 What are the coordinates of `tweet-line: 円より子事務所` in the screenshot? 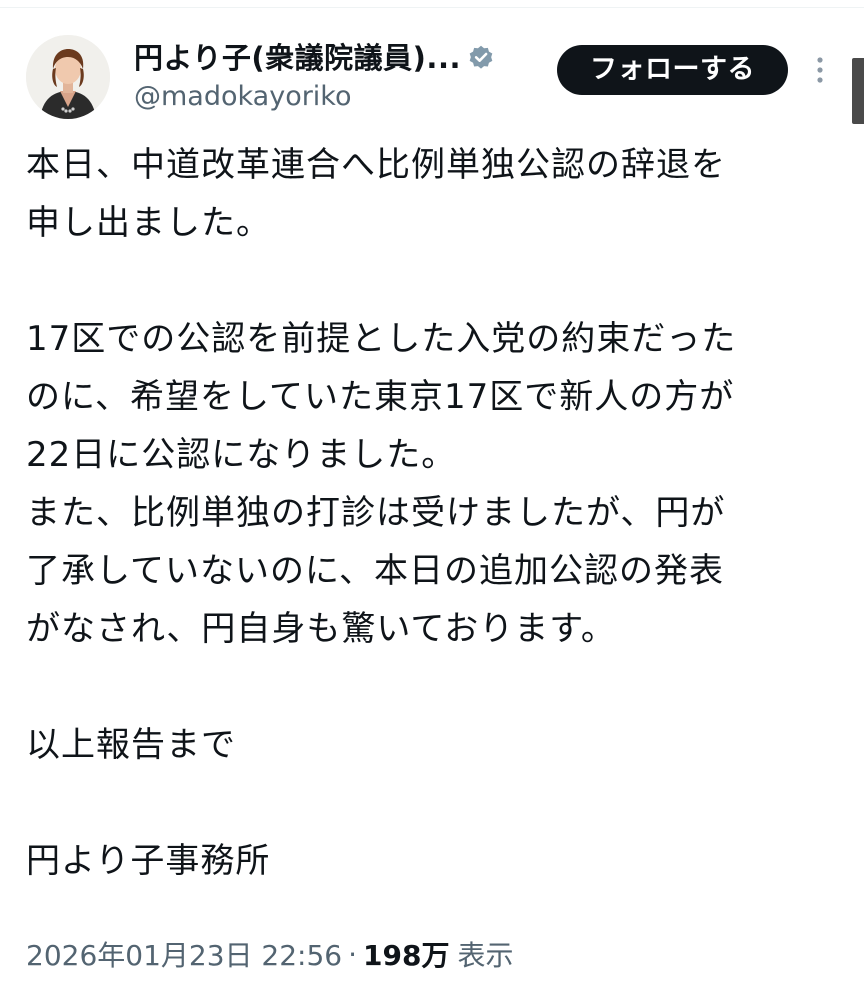 It's located at (148, 861).